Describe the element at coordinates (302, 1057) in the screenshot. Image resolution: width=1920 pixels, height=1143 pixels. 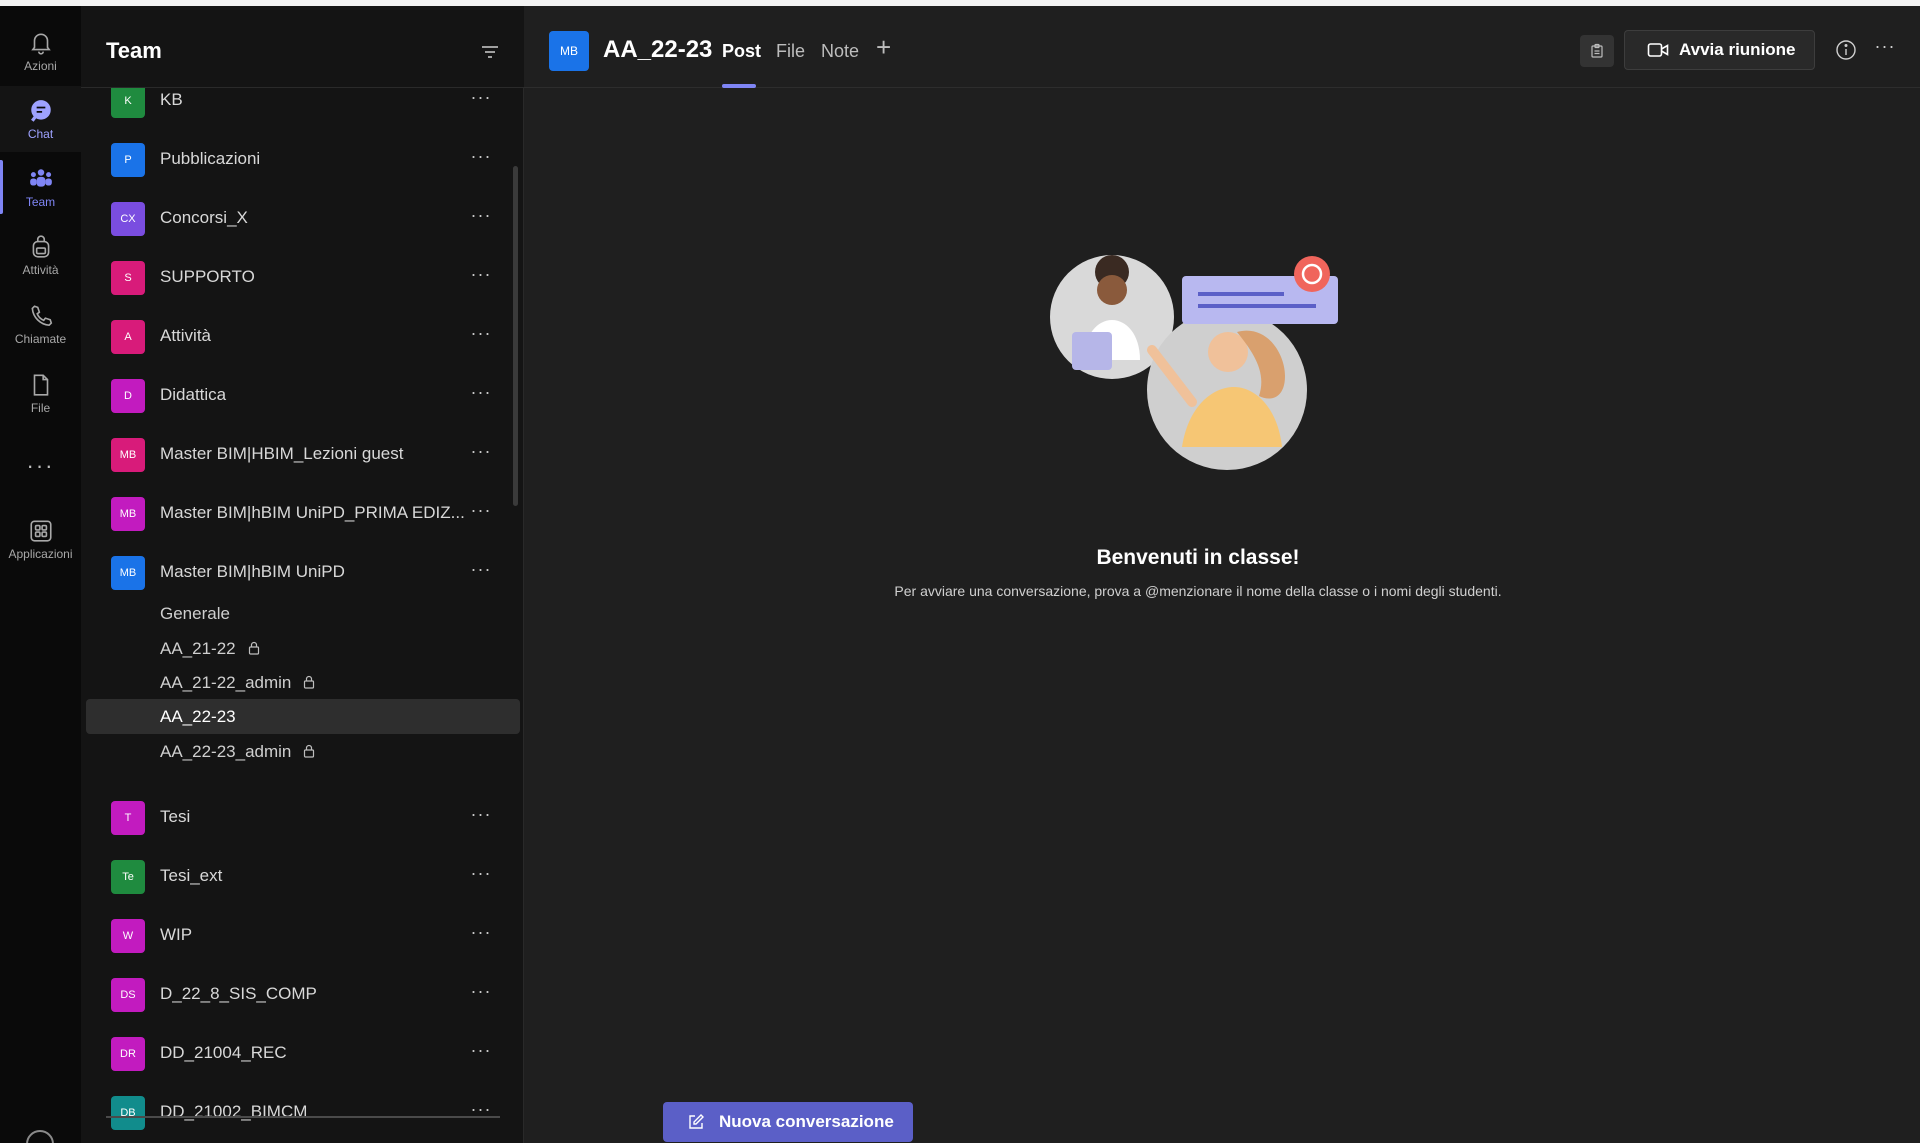
I see `team-row: DR DD_21004_REC ···` at that location.